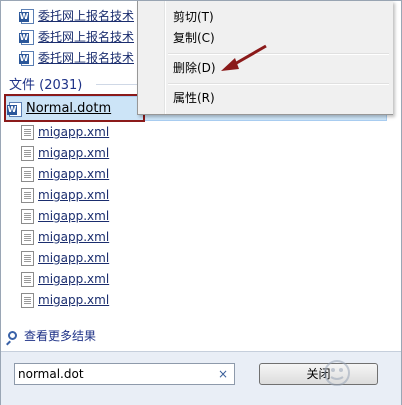 This screenshot has height=405, width=402. What do you see at coordinates (337, 373) in the screenshot?
I see `watermark-logo` at bounding box center [337, 373].